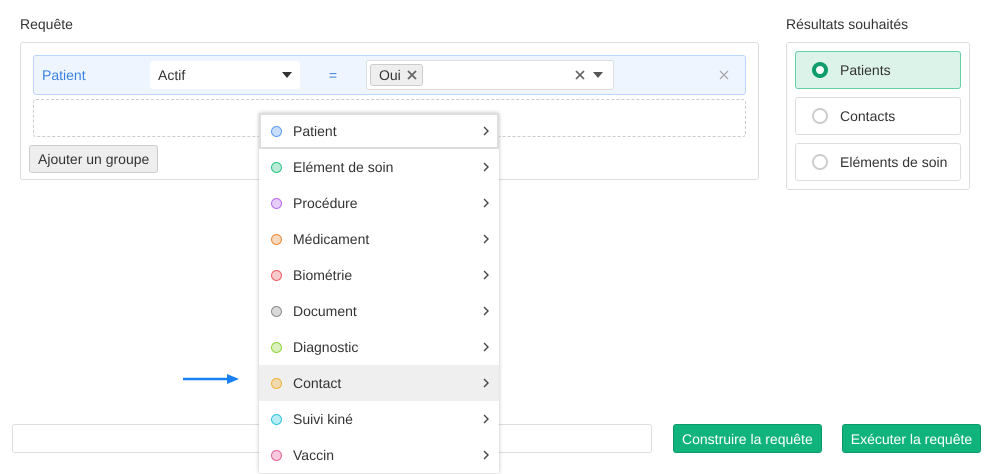 The height and width of the screenshot is (474, 987). What do you see at coordinates (211, 379) in the screenshot?
I see `arrow-icon` at bounding box center [211, 379].